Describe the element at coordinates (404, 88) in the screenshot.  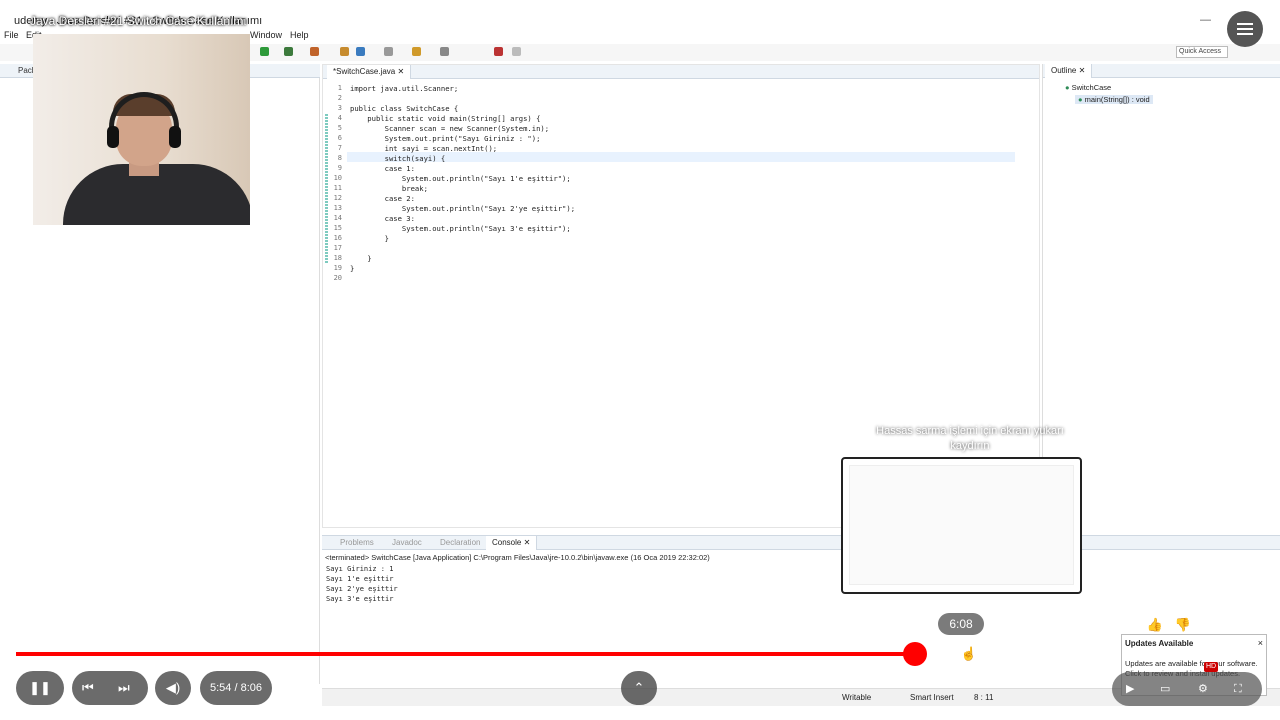
I see `code-line: import java.util.Scanner;` at that location.